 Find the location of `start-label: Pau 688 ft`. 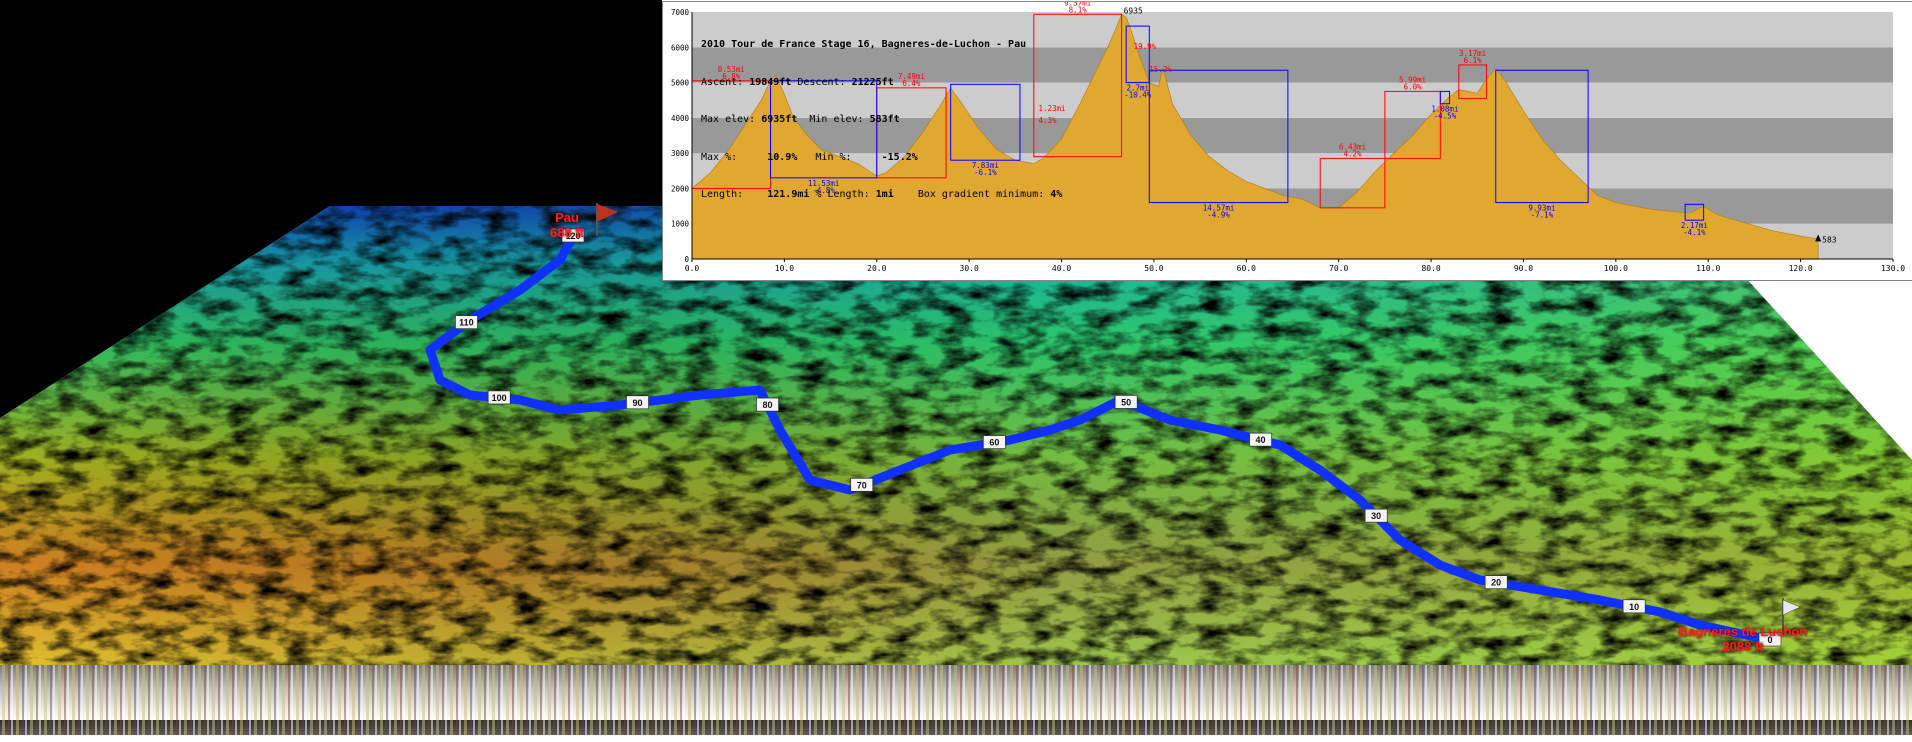

start-label: Pau 688 ft is located at coordinates (567, 225).